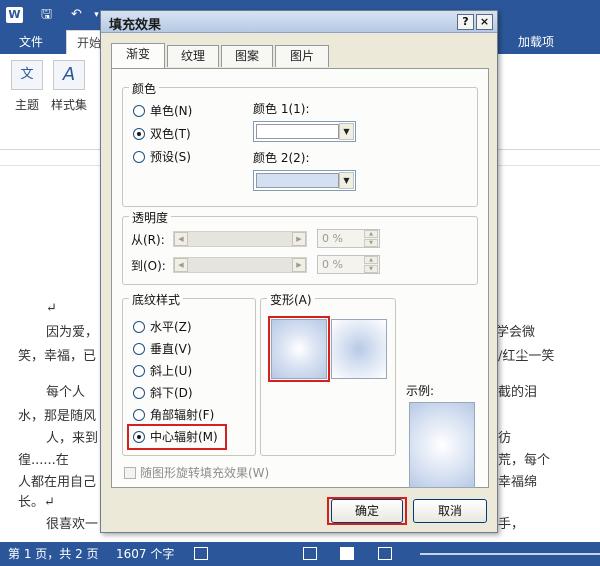 This screenshot has height=566, width=600. What do you see at coordinates (53, 554) in the screenshot?
I see `status-page-count: 第 1 页，共 2 页` at bounding box center [53, 554].